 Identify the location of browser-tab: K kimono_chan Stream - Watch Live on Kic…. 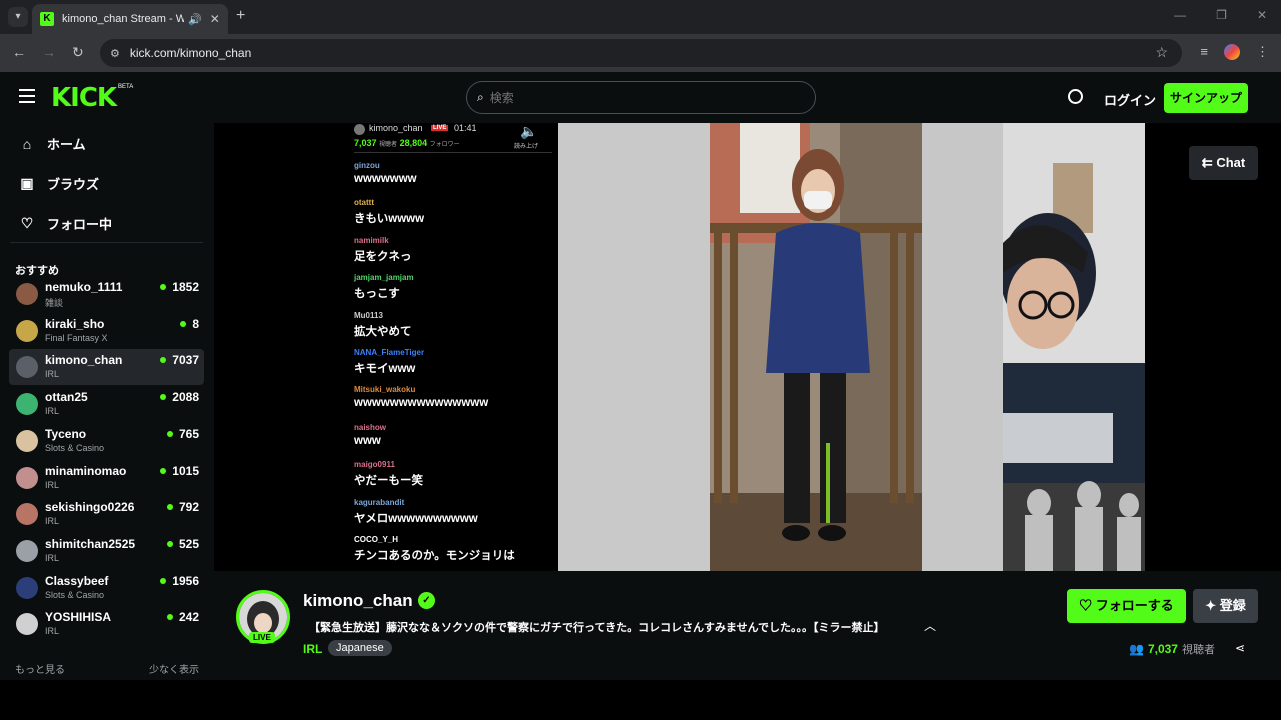
(130, 19).